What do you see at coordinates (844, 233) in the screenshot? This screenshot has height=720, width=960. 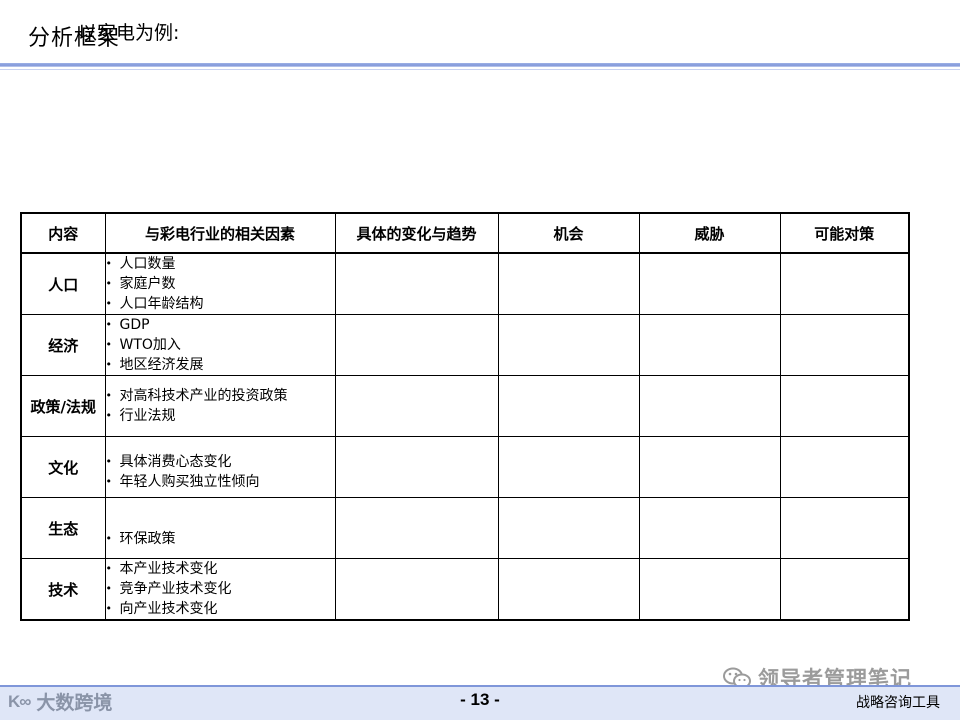 I see `column-header-countermeasures: 可能对策` at bounding box center [844, 233].